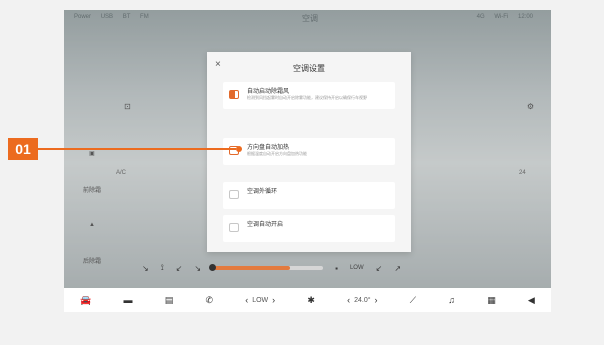 This screenshot has width=604, height=345. I want to click on seat-icon: ↗, so click(397, 268).